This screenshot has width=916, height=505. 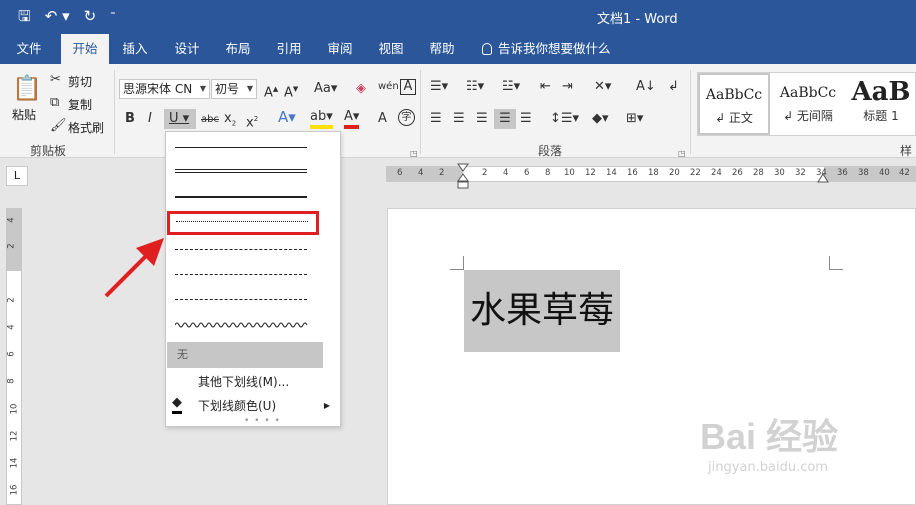 What do you see at coordinates (505, 119) in the screenshot?
I see `justify-icon: ☰` at bounding box center [505, 119].